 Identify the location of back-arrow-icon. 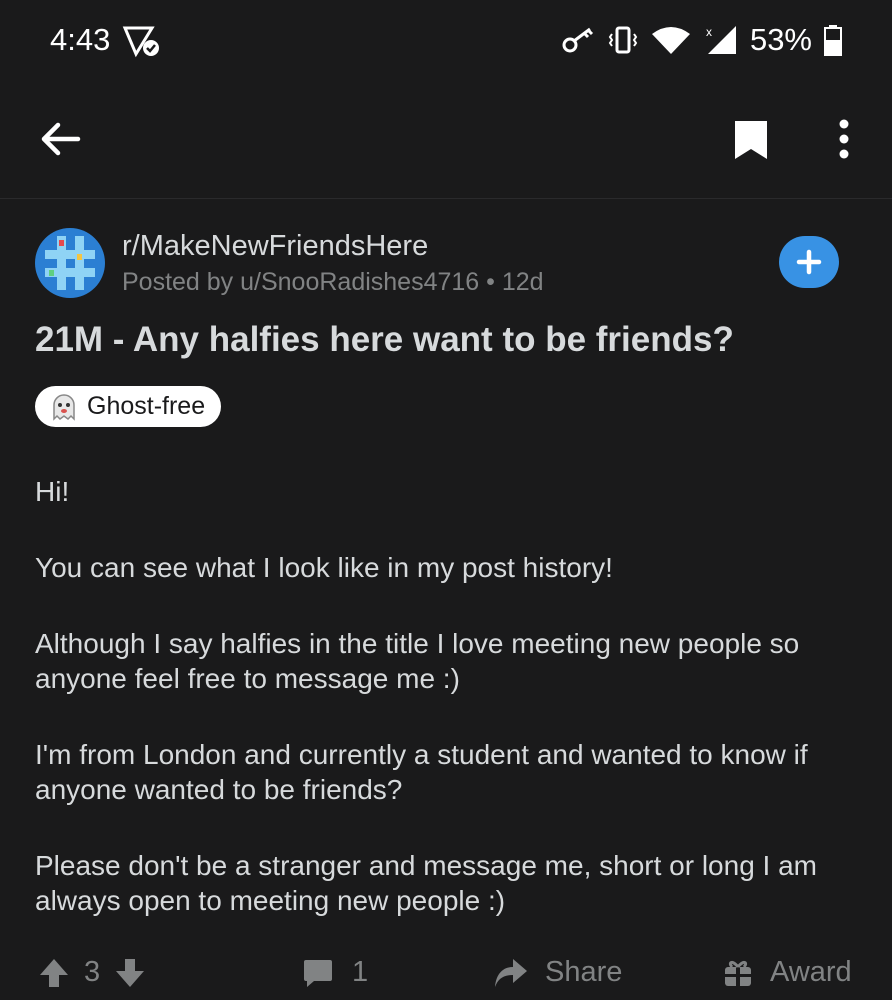
(60, 139).